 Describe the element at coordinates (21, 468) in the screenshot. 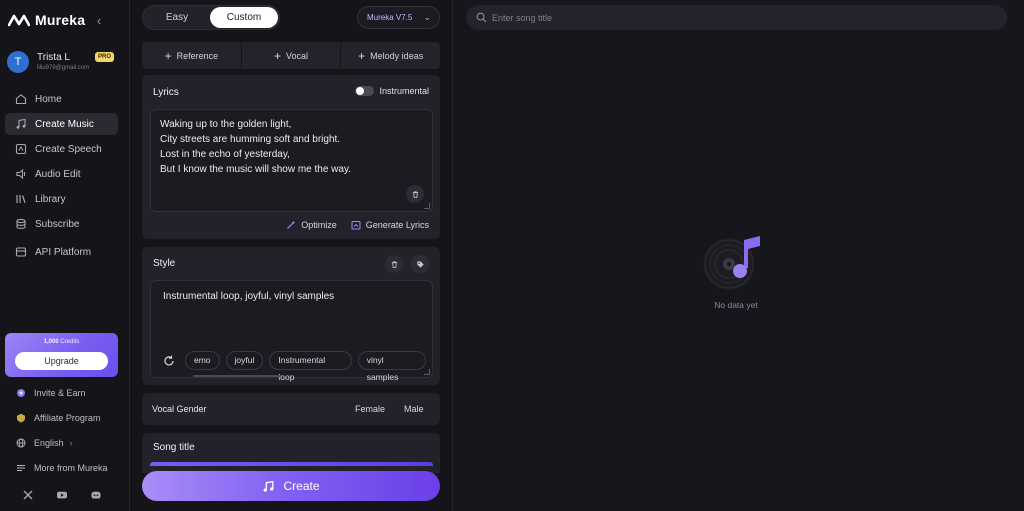

I see `menu-icon` at that location.